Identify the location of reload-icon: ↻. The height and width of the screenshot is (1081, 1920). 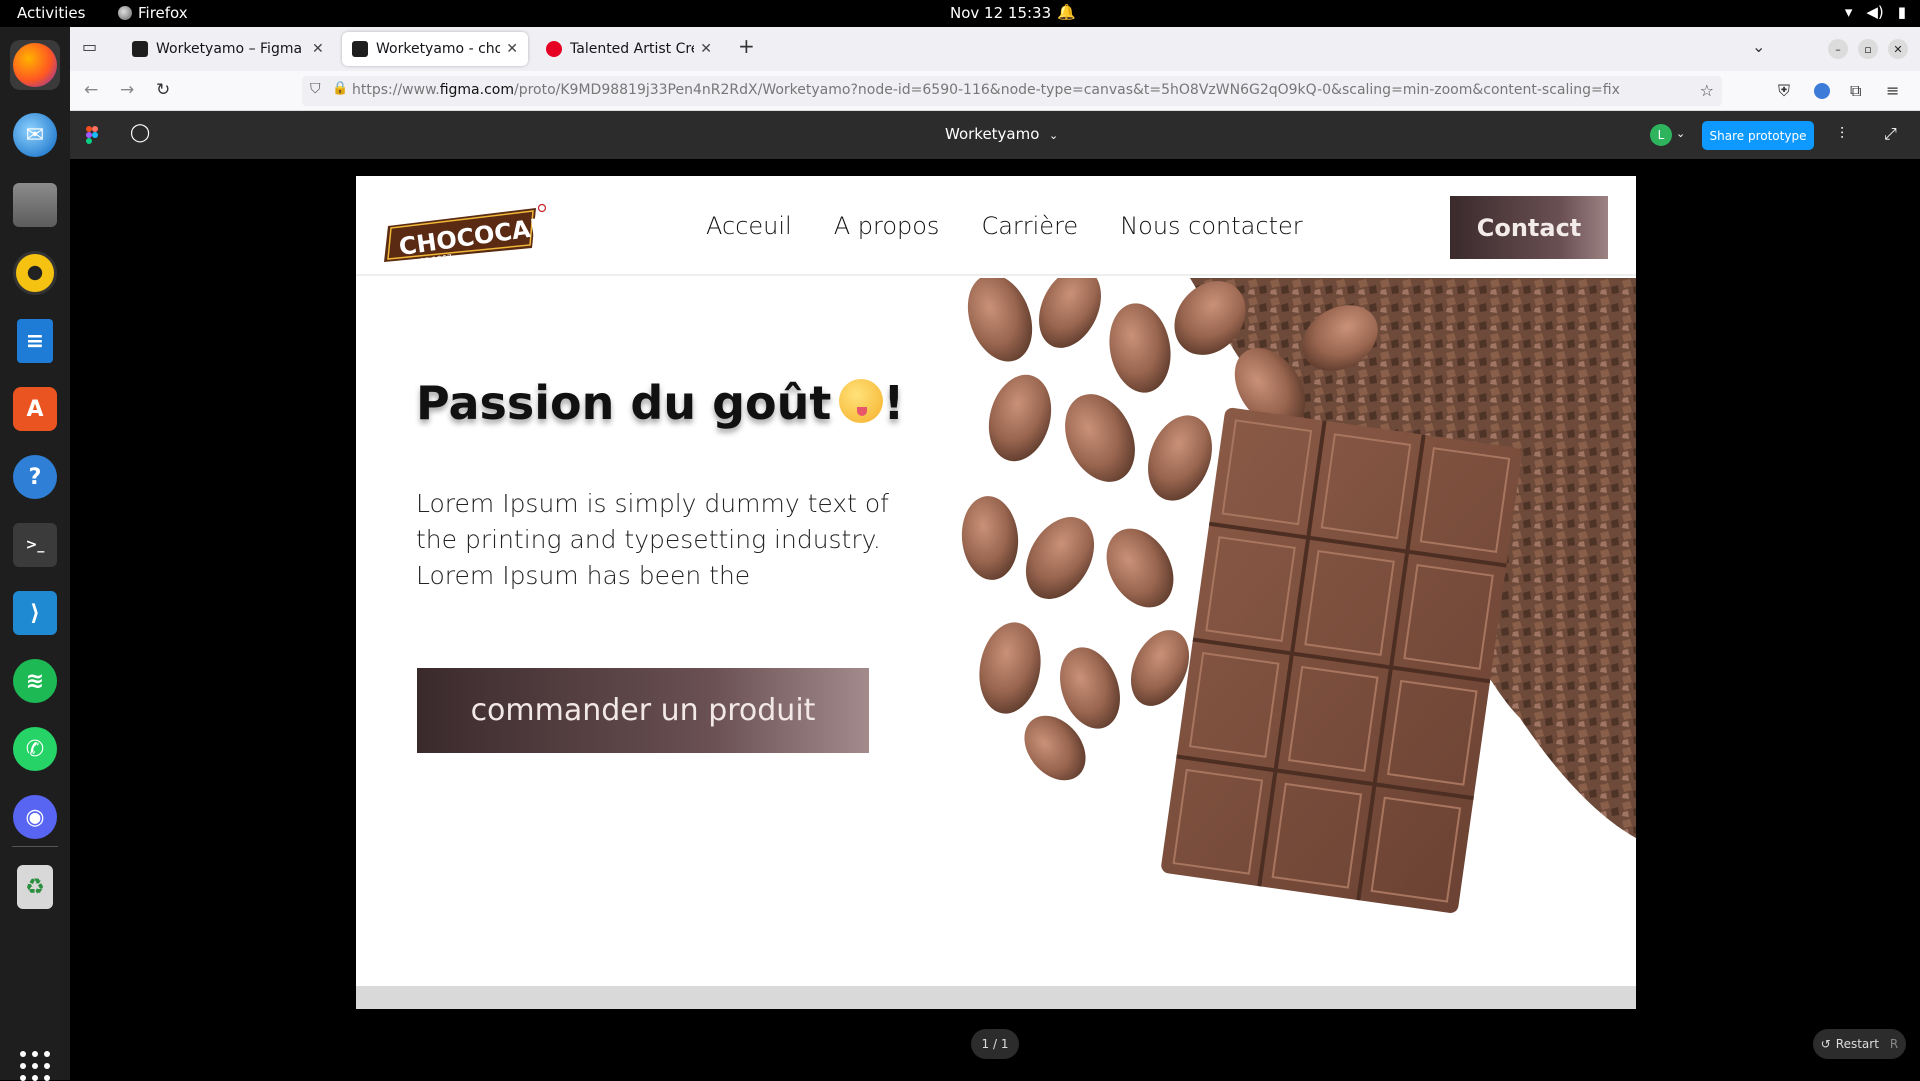
(163, 90).